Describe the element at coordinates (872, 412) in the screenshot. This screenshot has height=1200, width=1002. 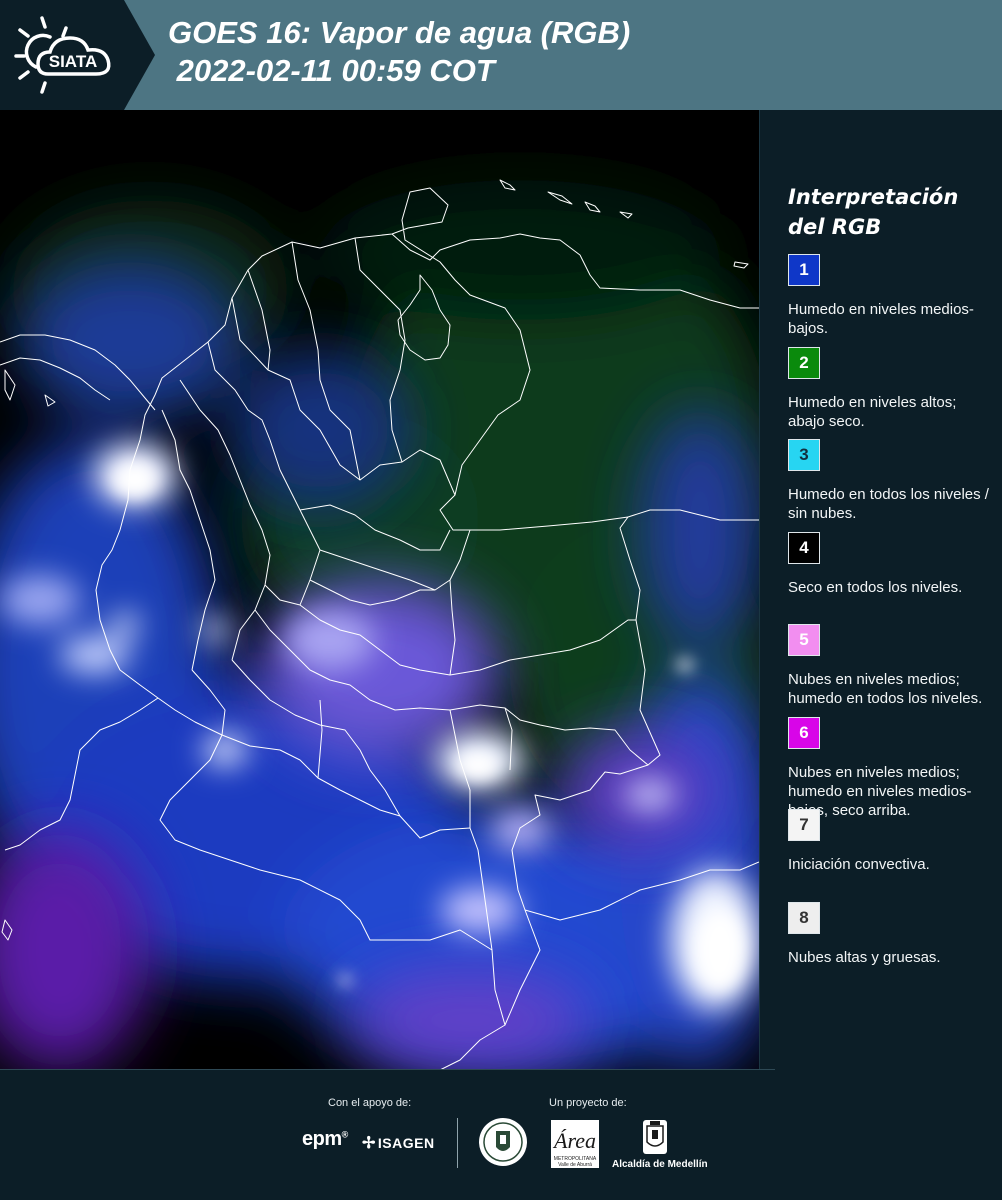
I see `legend-description: Humedo en niveles altos; abajo seco.` at that location.